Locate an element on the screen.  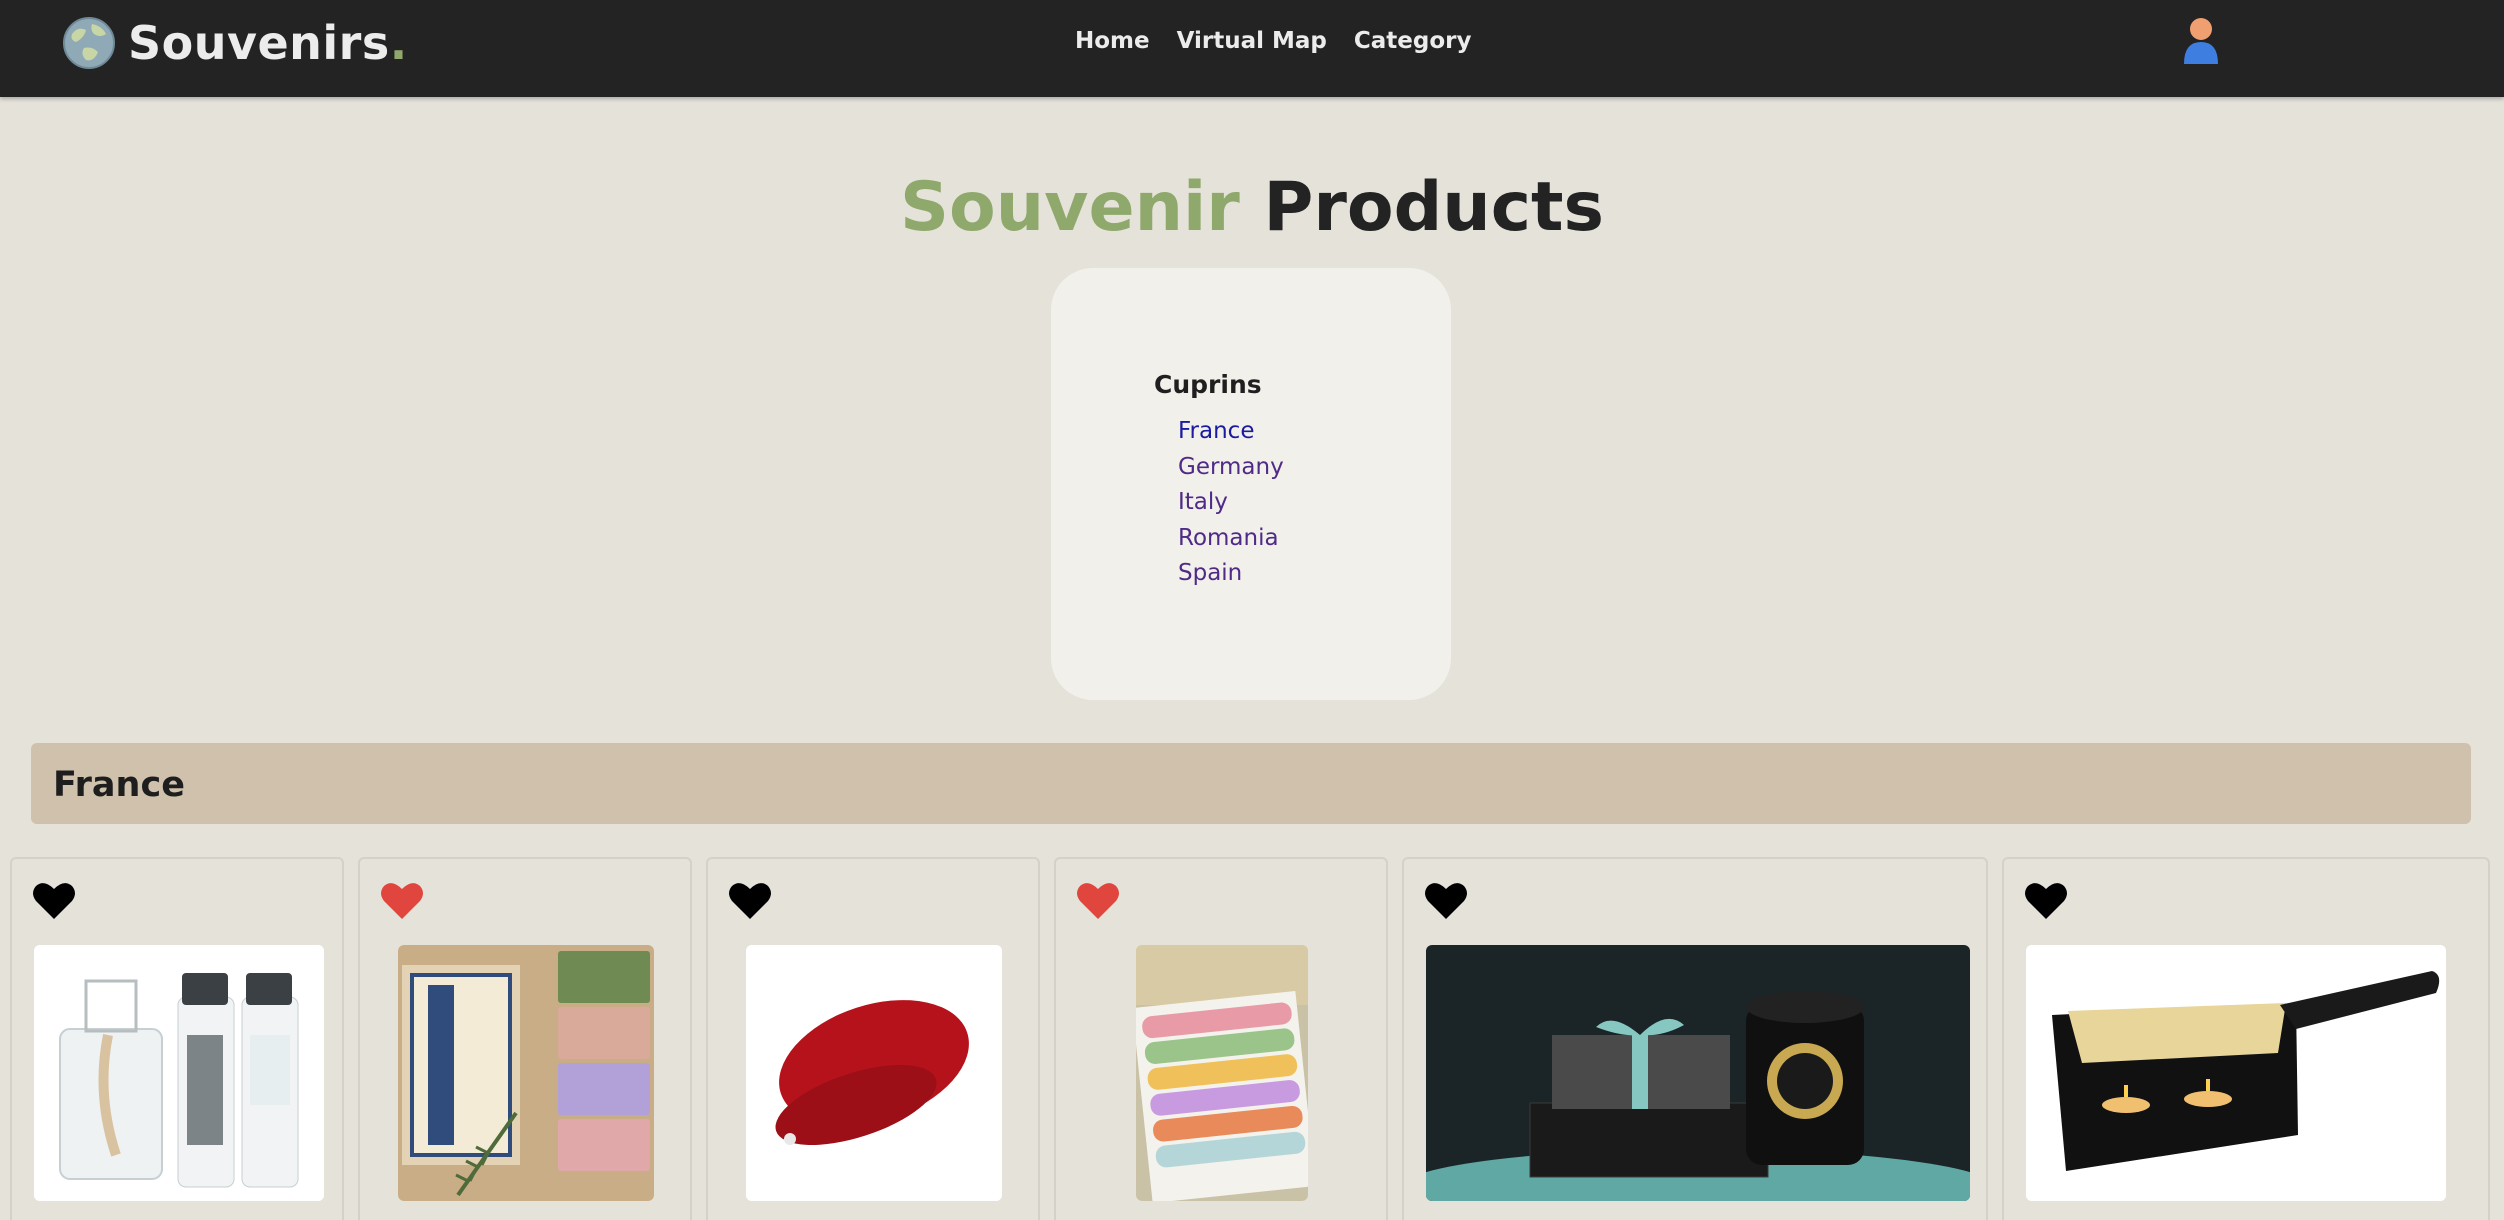
section-title: France is located at coordinates (119, 785).